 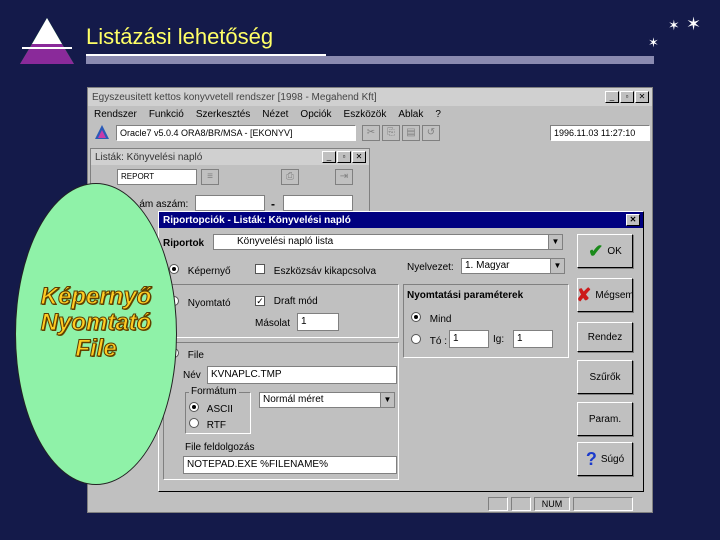 I want to click on tool-cut-icon: ✂, so click(x=371, y=133).